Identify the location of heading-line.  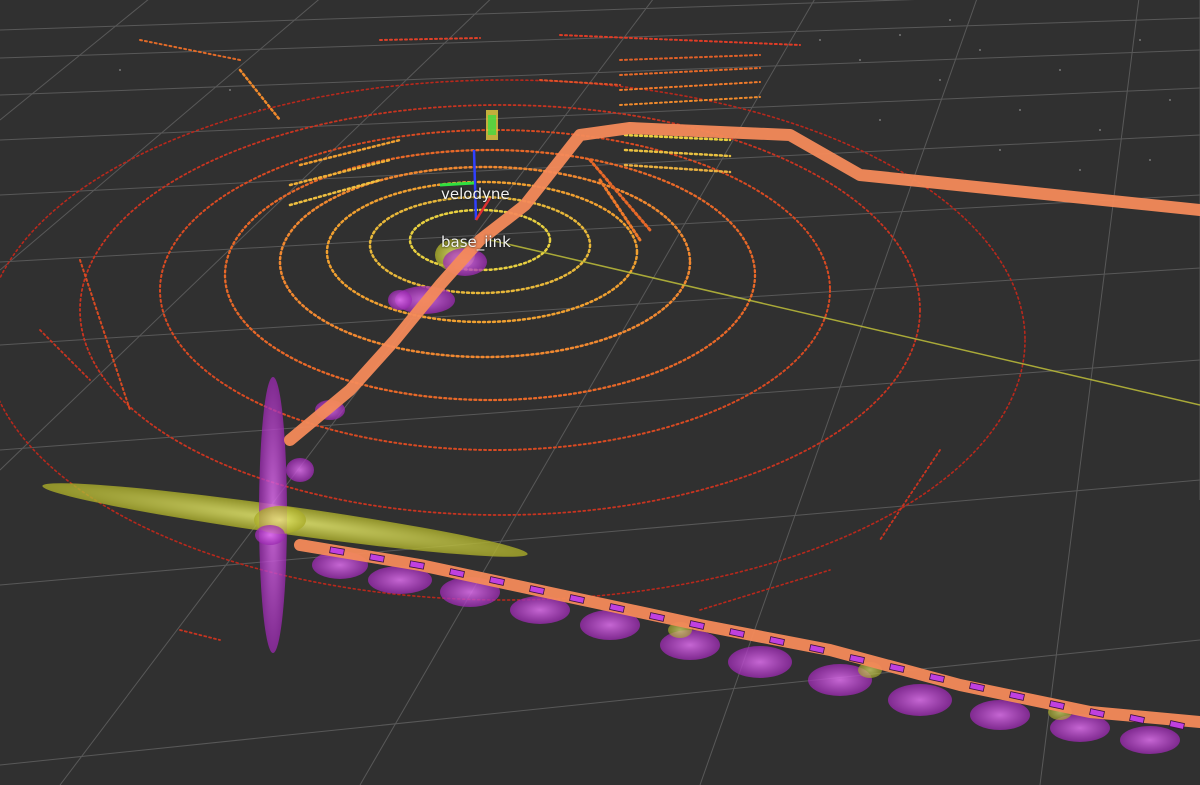
(844, 322).